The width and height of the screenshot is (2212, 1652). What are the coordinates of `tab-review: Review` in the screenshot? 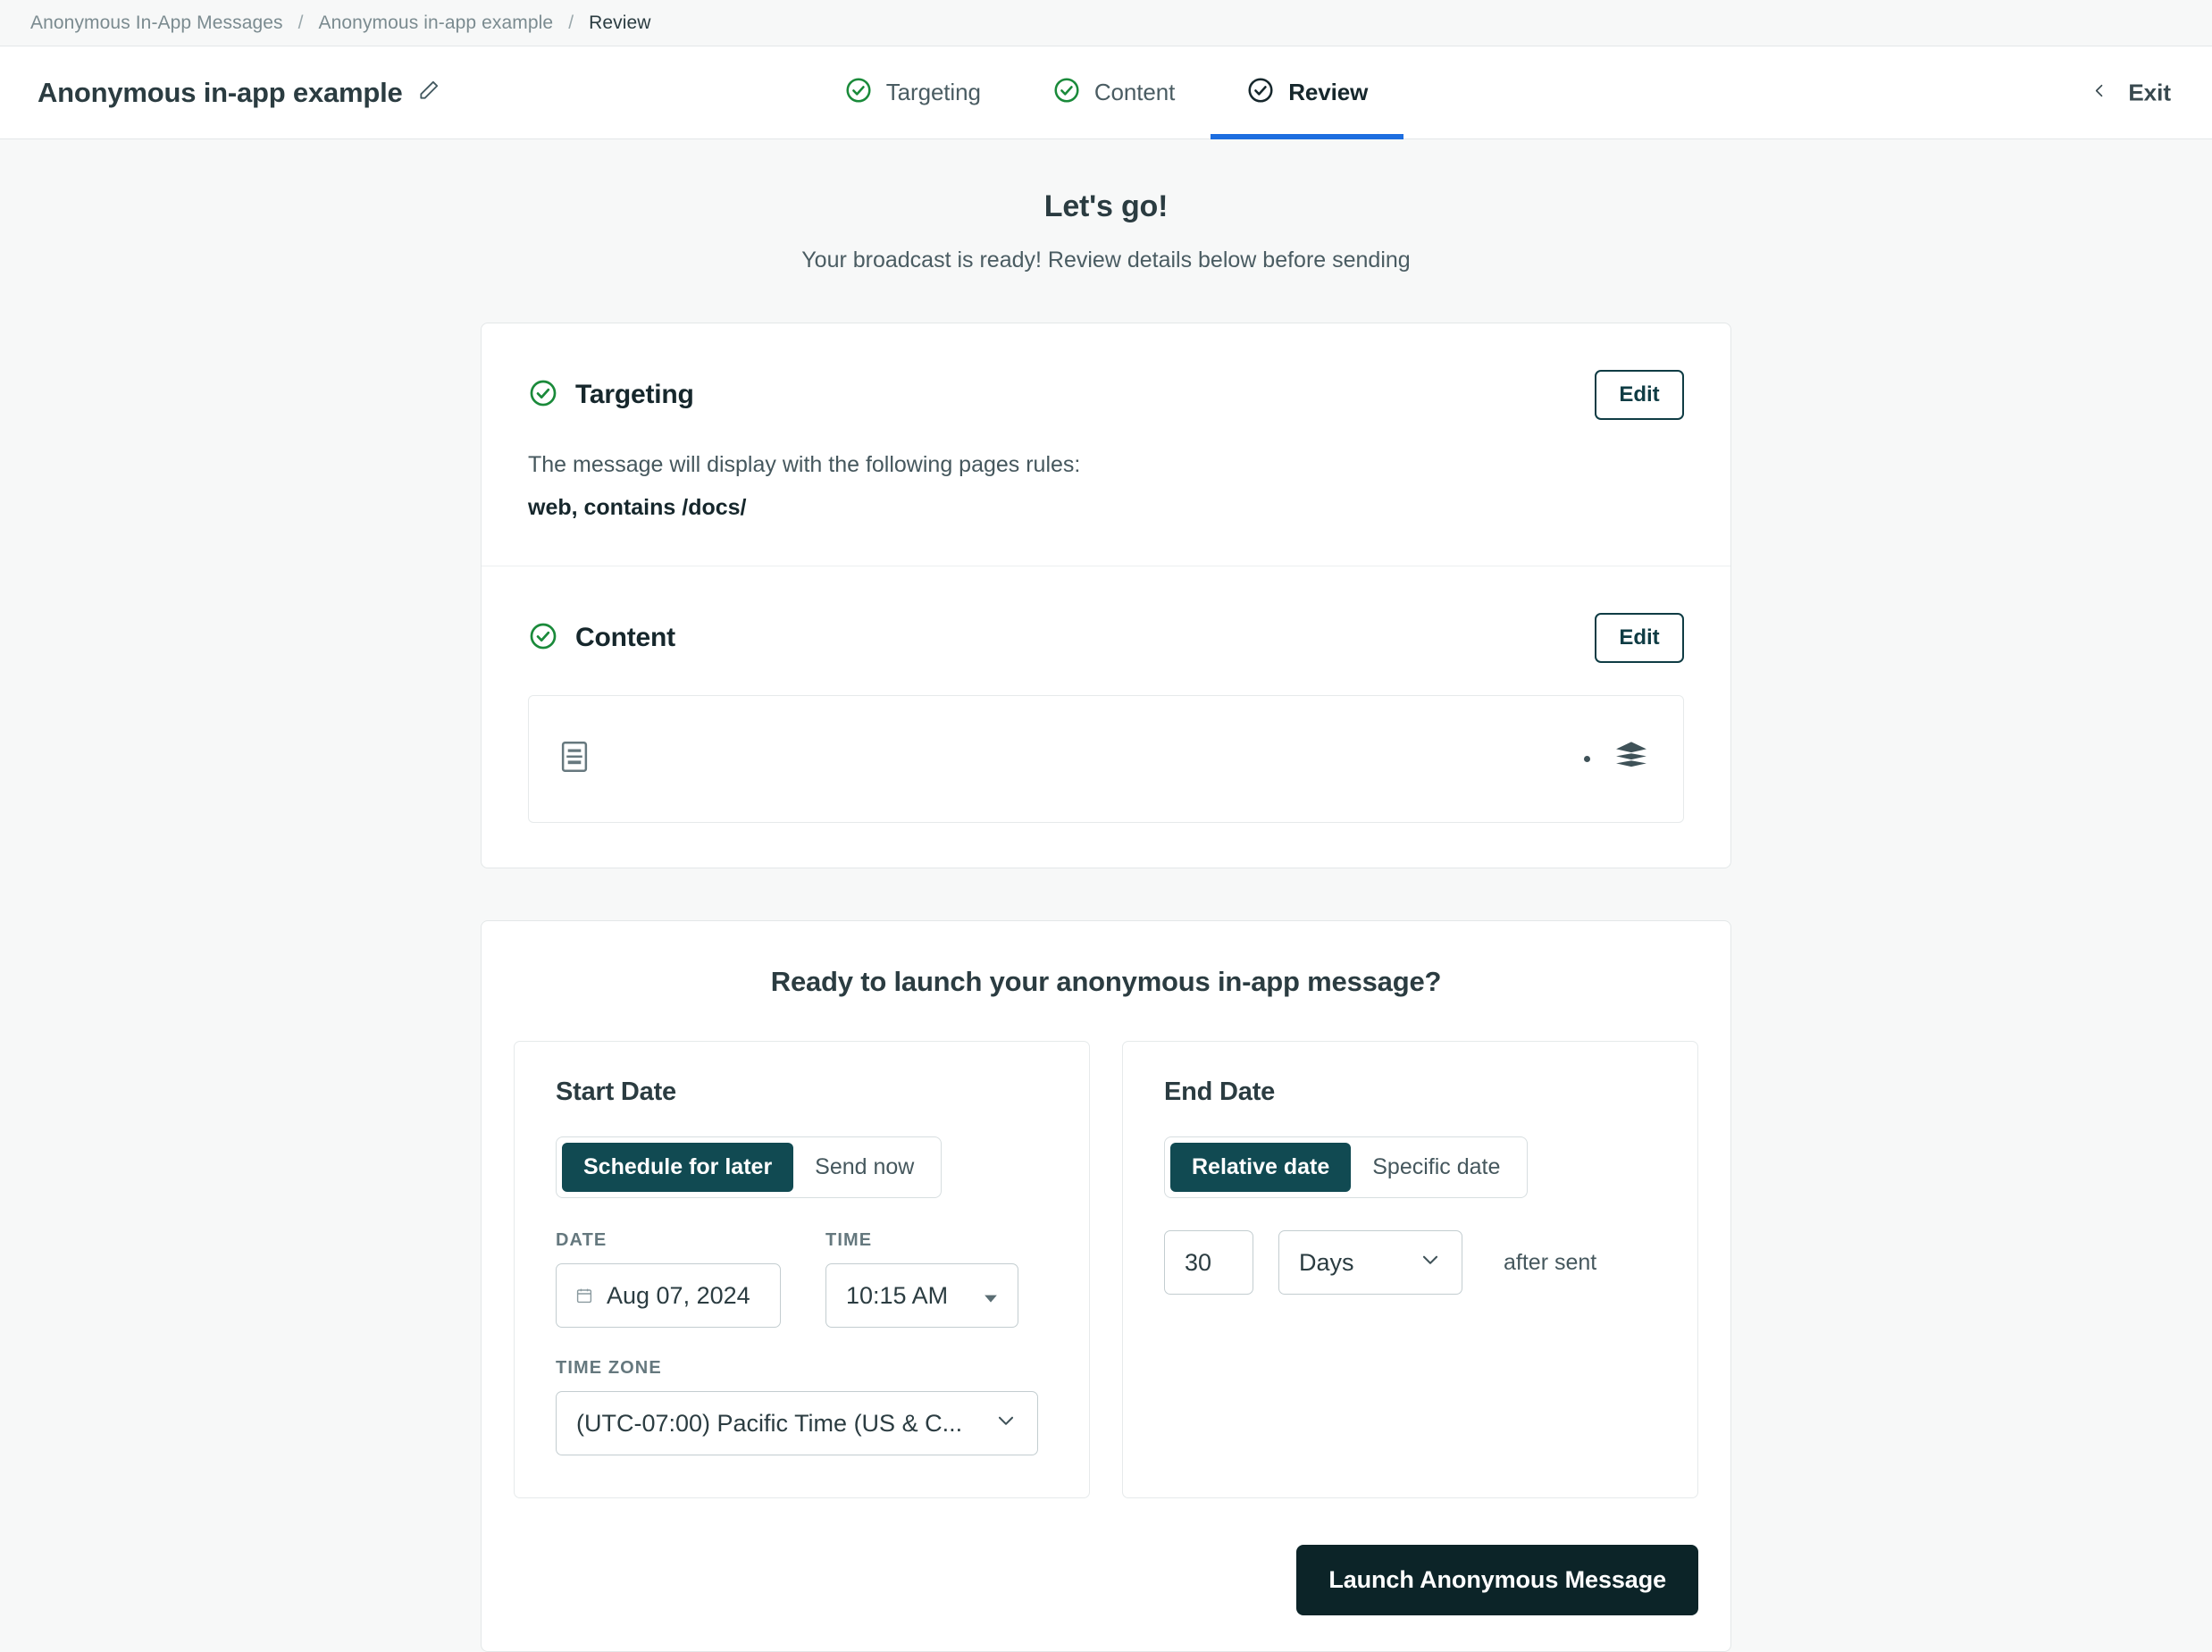 It's located at (1308, 92).